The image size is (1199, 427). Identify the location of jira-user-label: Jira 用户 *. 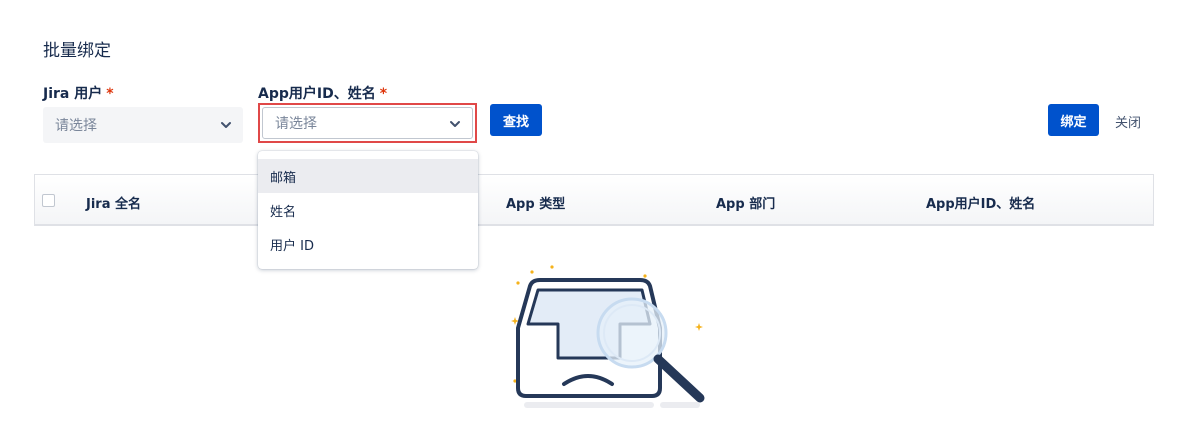
(78, 93).